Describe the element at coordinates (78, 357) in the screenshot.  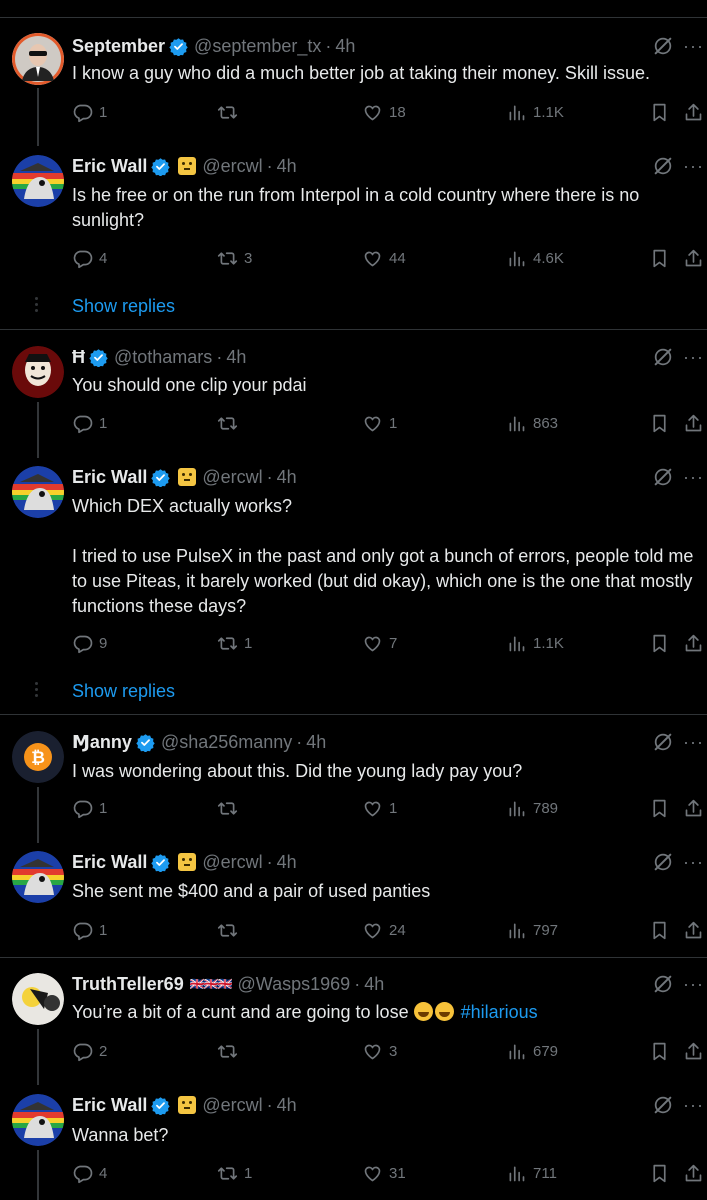
I see `author-name: Ħ` at that location.